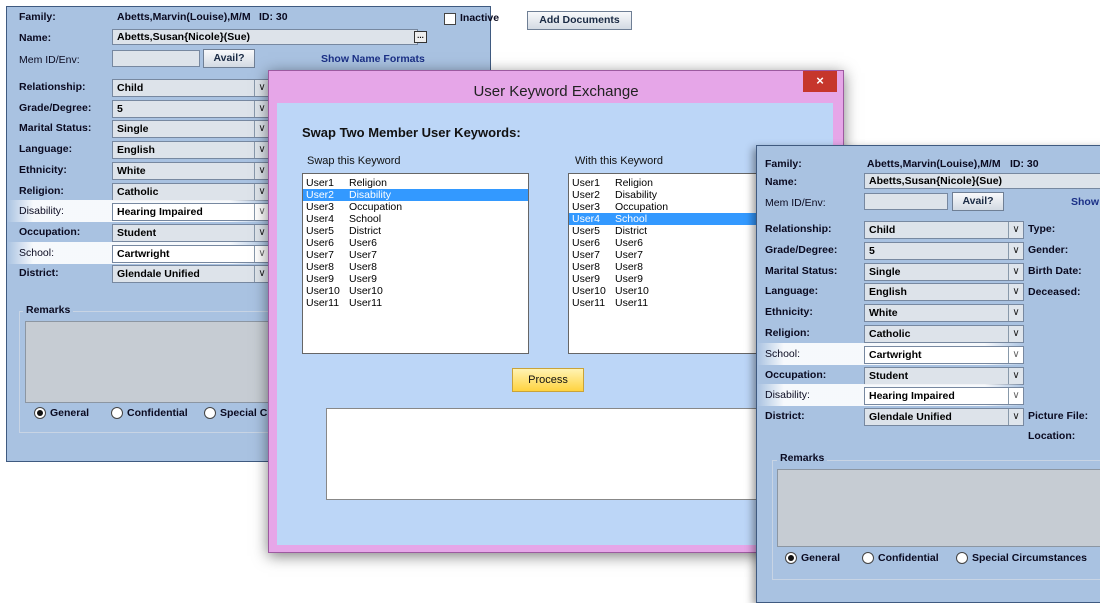 This screenshot has height=603, width=1100. Describe the element at coordinates (415, 183) in the screenshot. I see `keyword-list-item: User1 Religion` at that location.